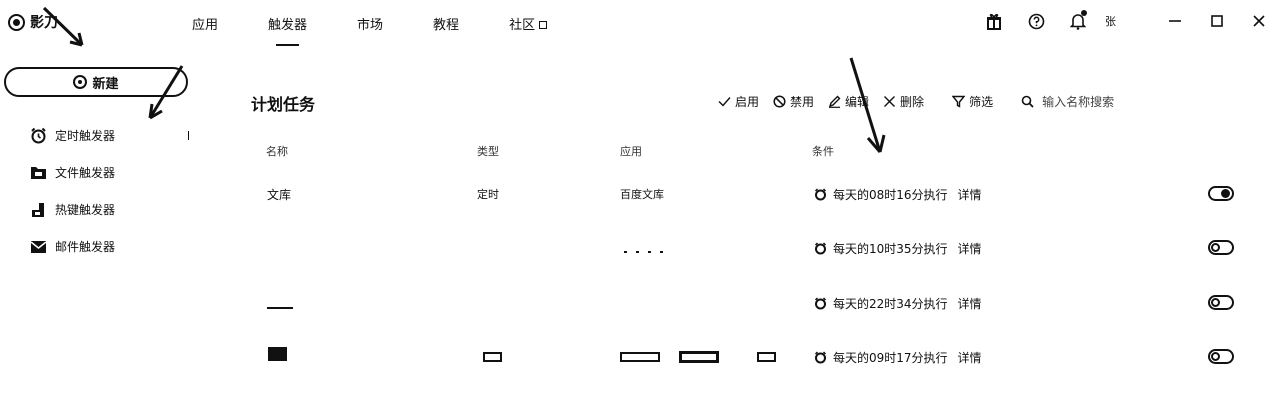 This screenshot has height=413, width=1280. What do you see at coordinates (80, 82) in the screenshot?
I see `add-icon` at bounding box center [80, 82].